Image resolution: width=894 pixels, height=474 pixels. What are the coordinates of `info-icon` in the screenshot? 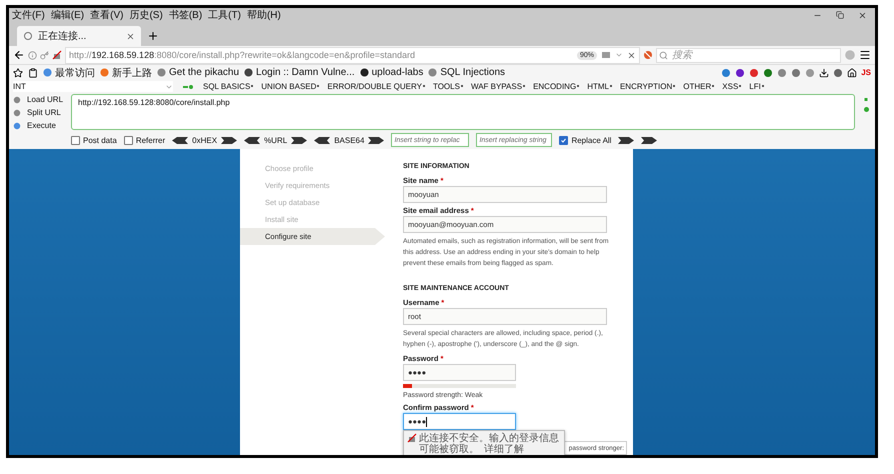 It's located at (32, 55).